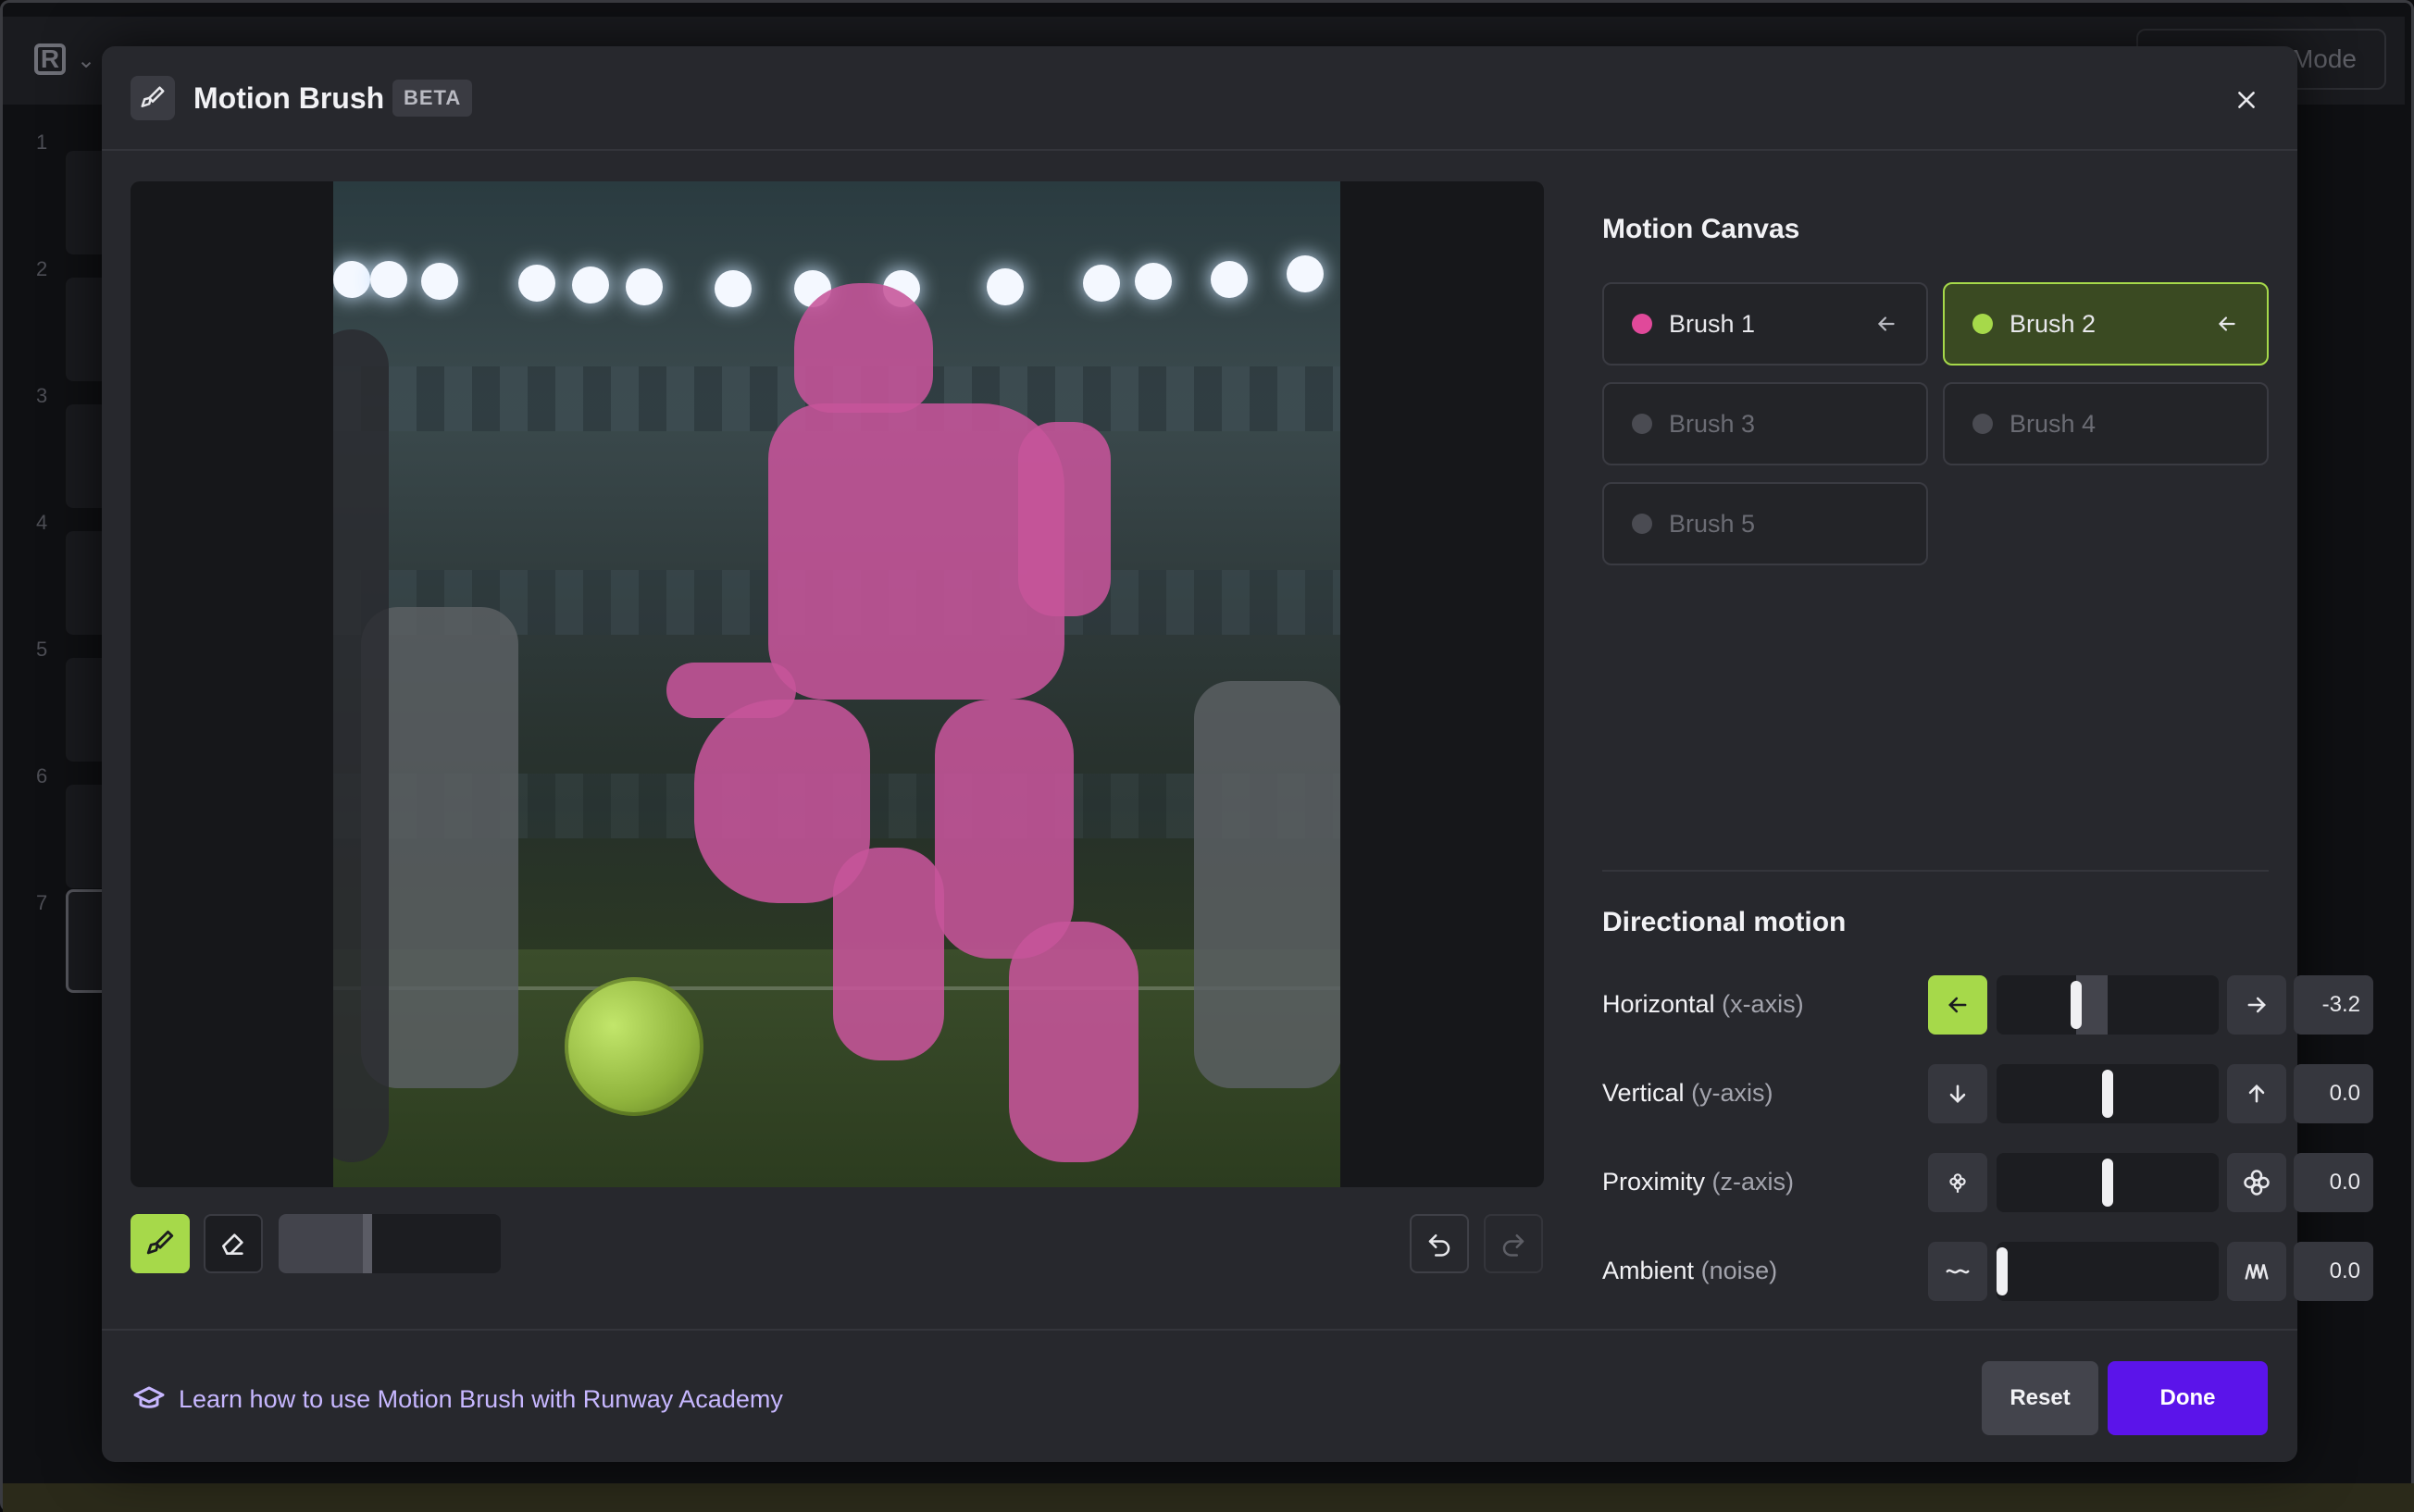  What do you see at coordinates (2257, 1005) in the screenshot?
I see `horizontal-right-button` at bounding box center [2257, 1005].